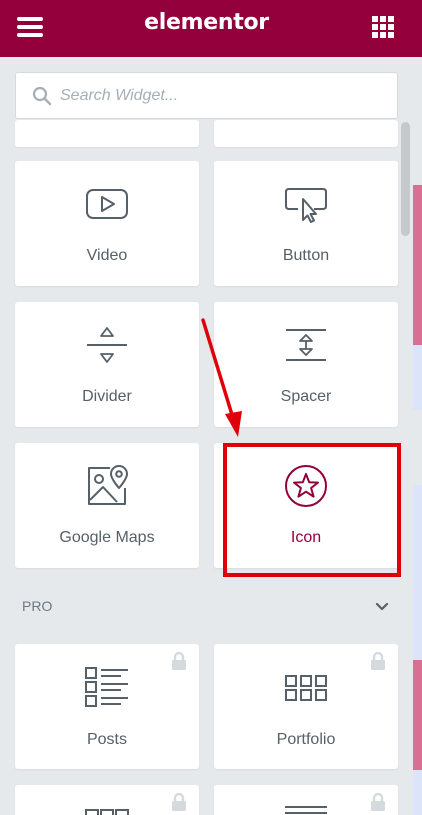 The image size is (422, 815). I want to click on button-cursor-icon, so click(306, 205).